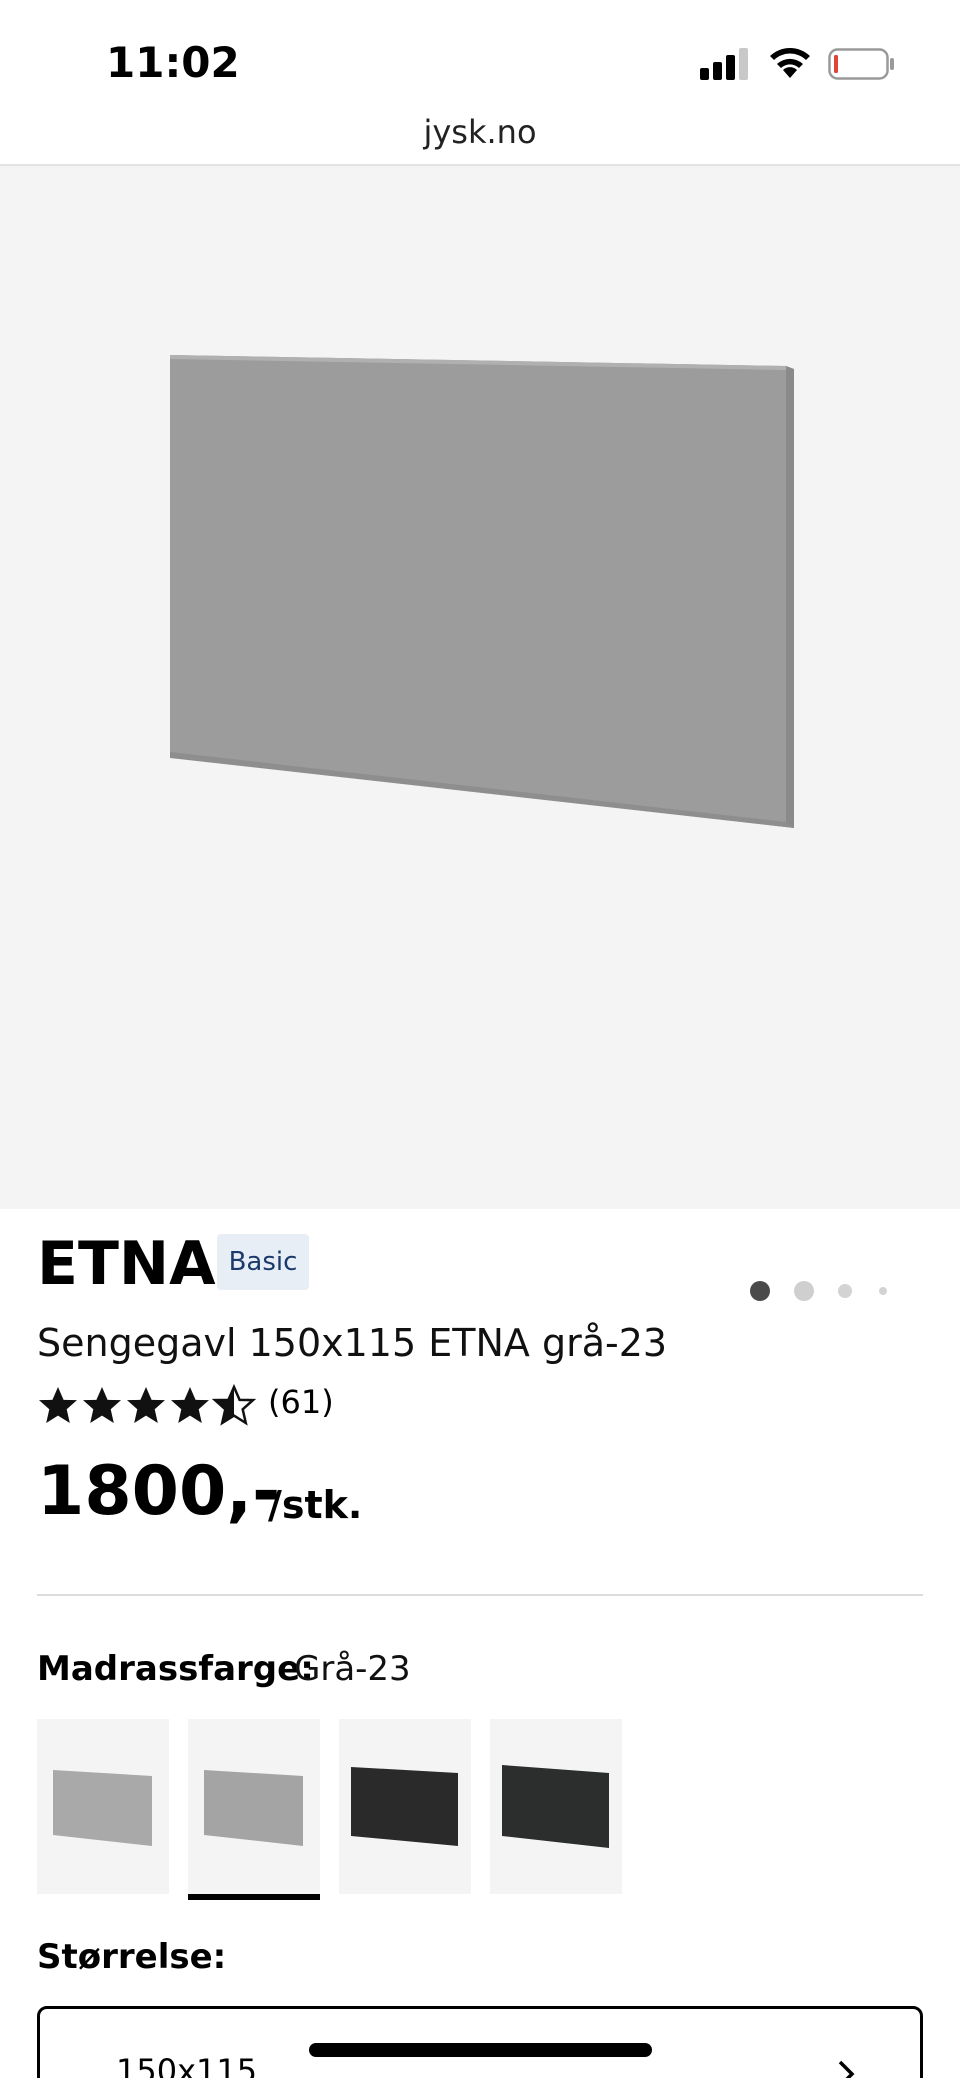 The height and width of the screenshot is (2078, 960). I want to click on gallery-pagination, so click(821, 1291).